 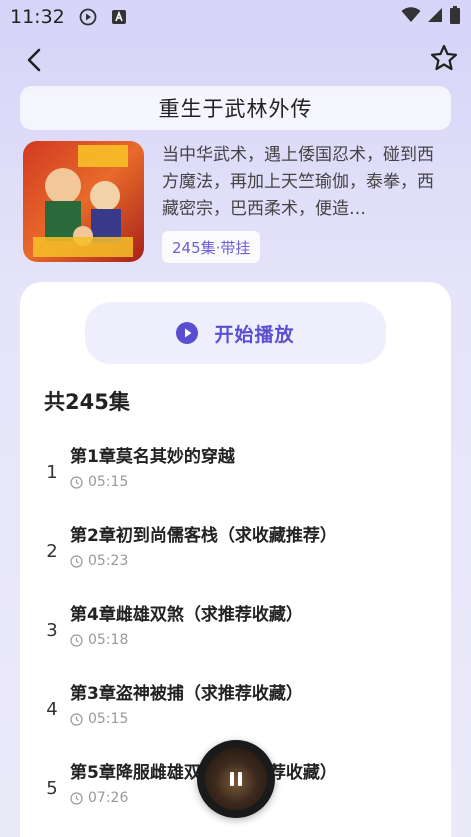 I want to click on book-title: 重生于武林外传, so click(x=235, y=108).